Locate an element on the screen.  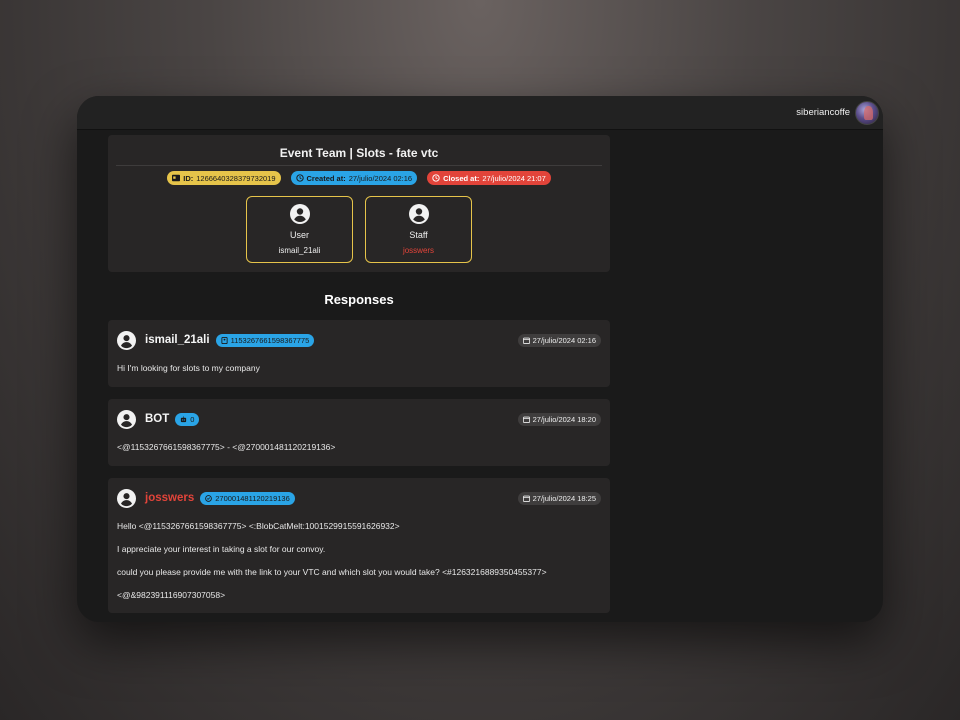
author-id-badge: 270001481120219136 is located at coordinates (247, 498).